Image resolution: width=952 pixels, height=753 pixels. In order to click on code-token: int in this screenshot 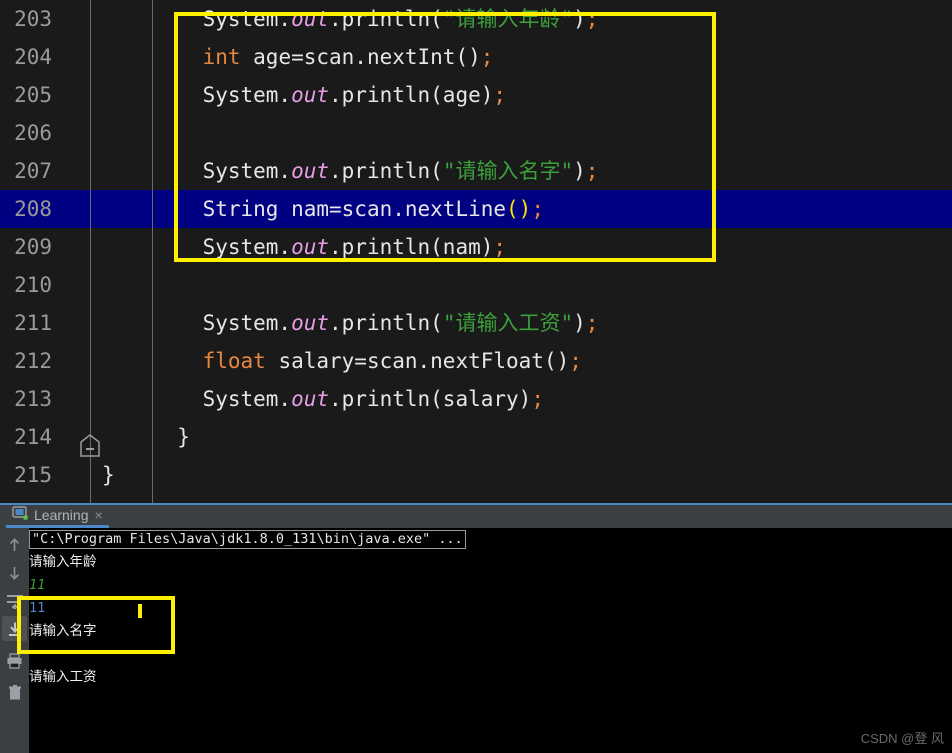, I will do `click(221, 57)`.